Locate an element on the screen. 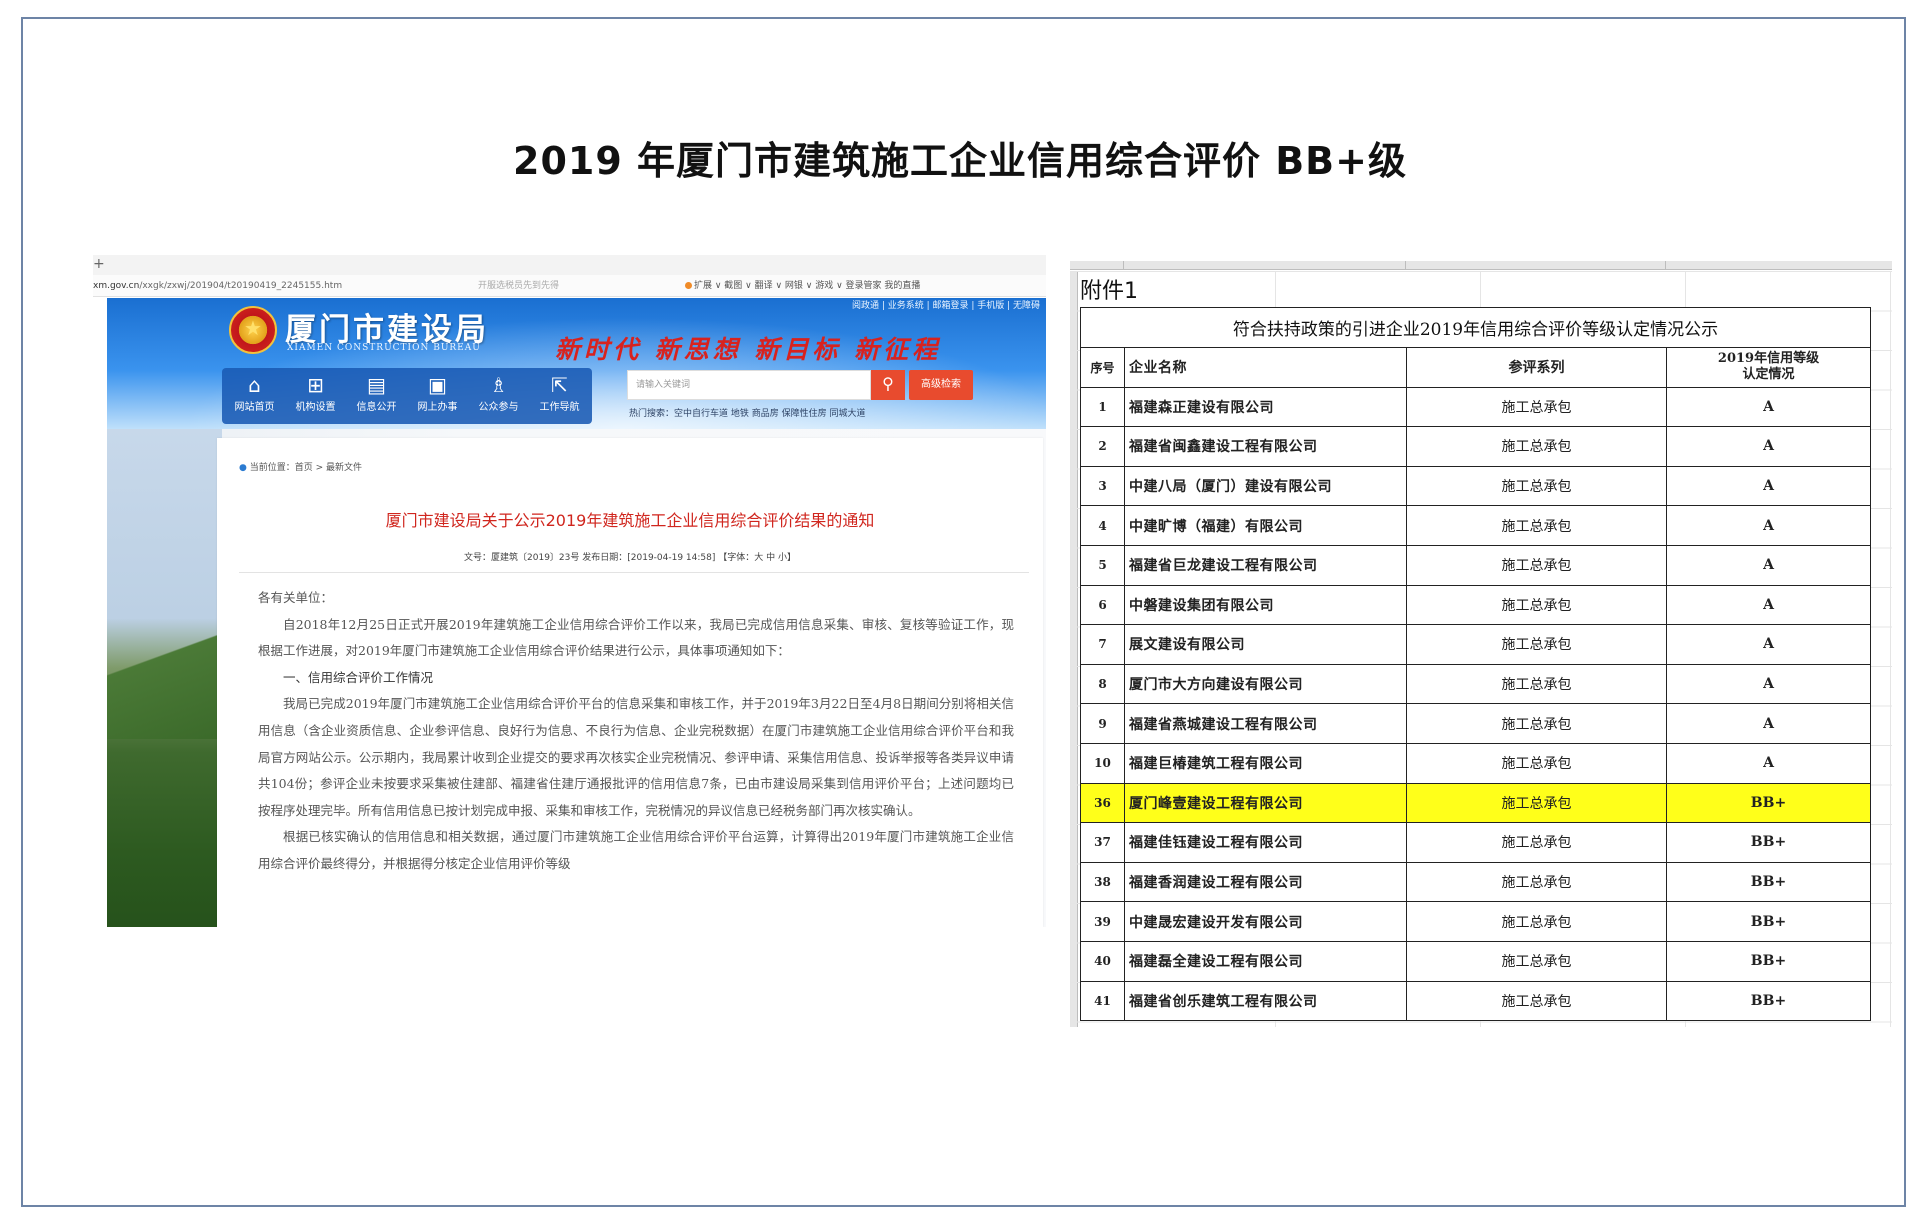 This screenshot has height=1222, width=1920. row-number: 36 is located at coordinates (1102, 803).